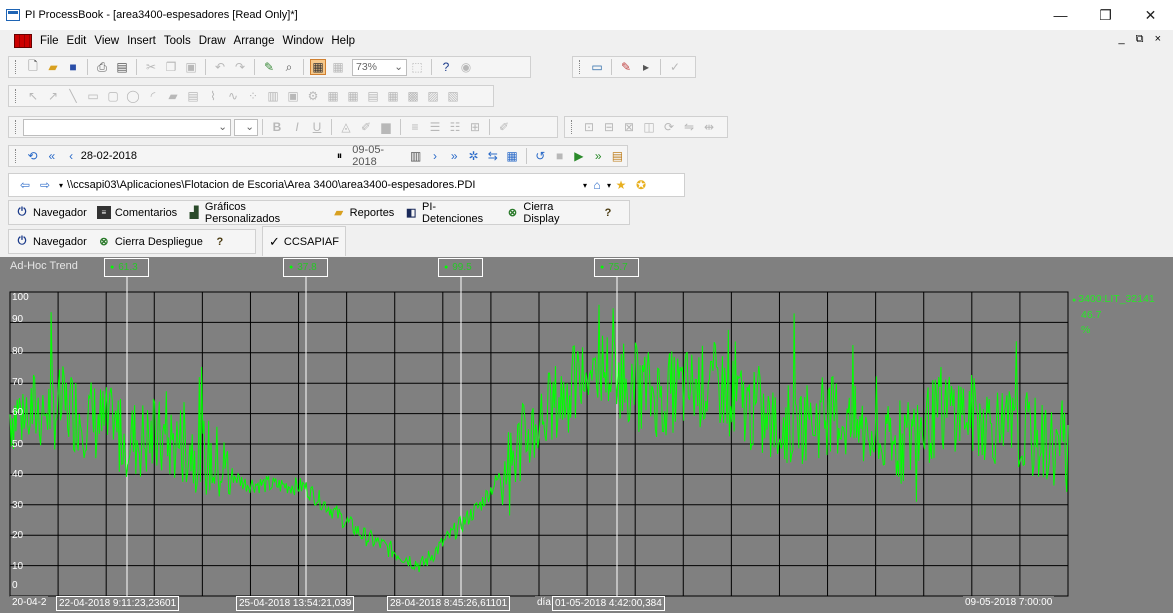 The height and width of the screenshot is (613, 1173). What do you see at coordinates (473, 156) in the screenshot?
I see `now-icon: ✲` at bounding box center [473, 156].